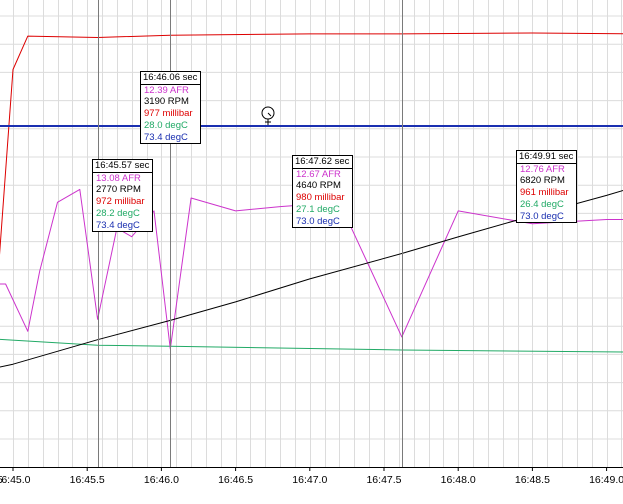 This screenshot has height=504, width=623. I want to click on x-tick-label: 16:47.0, so click(309, 480).